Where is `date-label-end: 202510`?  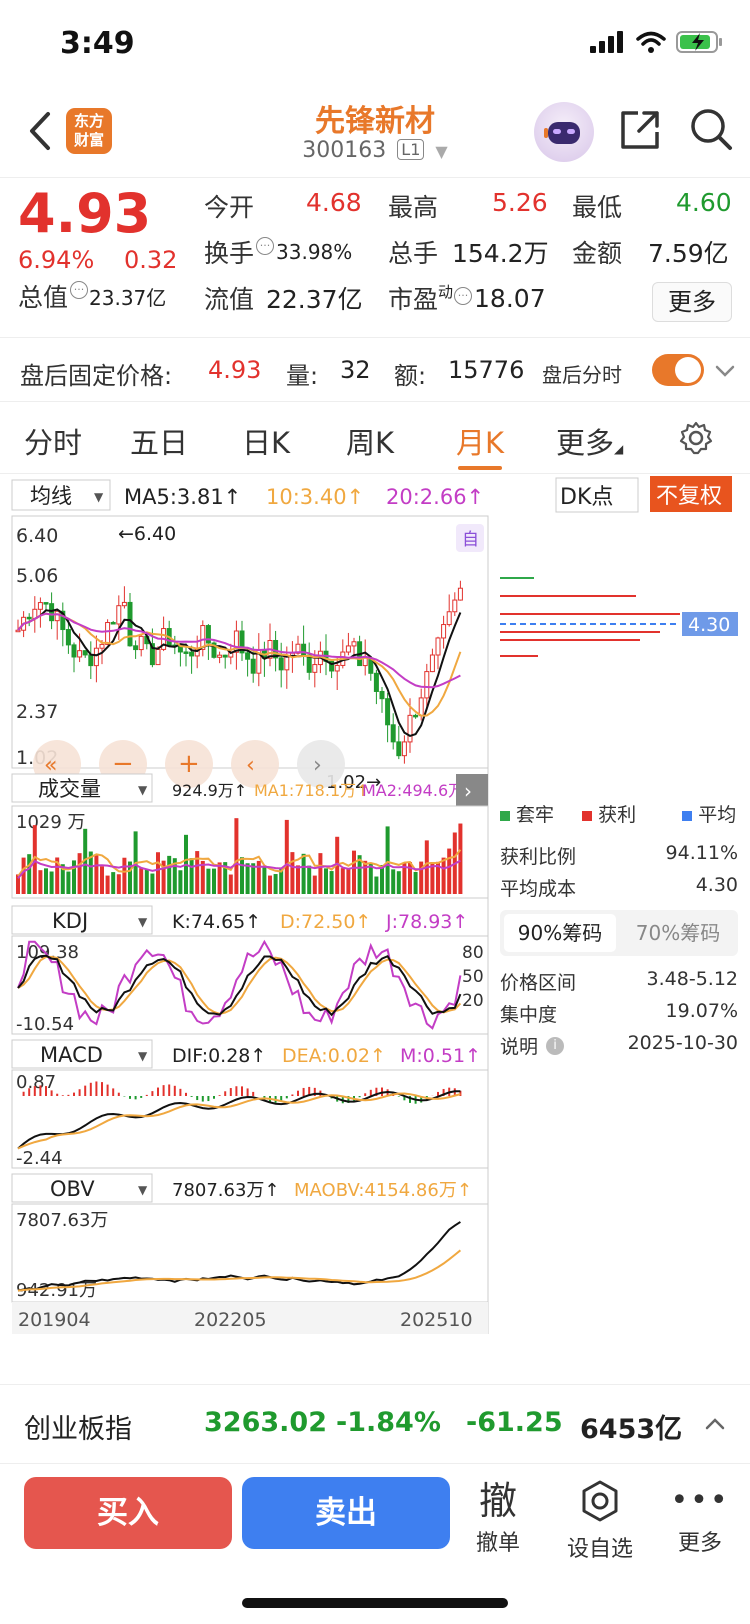
date-label-end: 202510 is located at coordinates (436, 1320).